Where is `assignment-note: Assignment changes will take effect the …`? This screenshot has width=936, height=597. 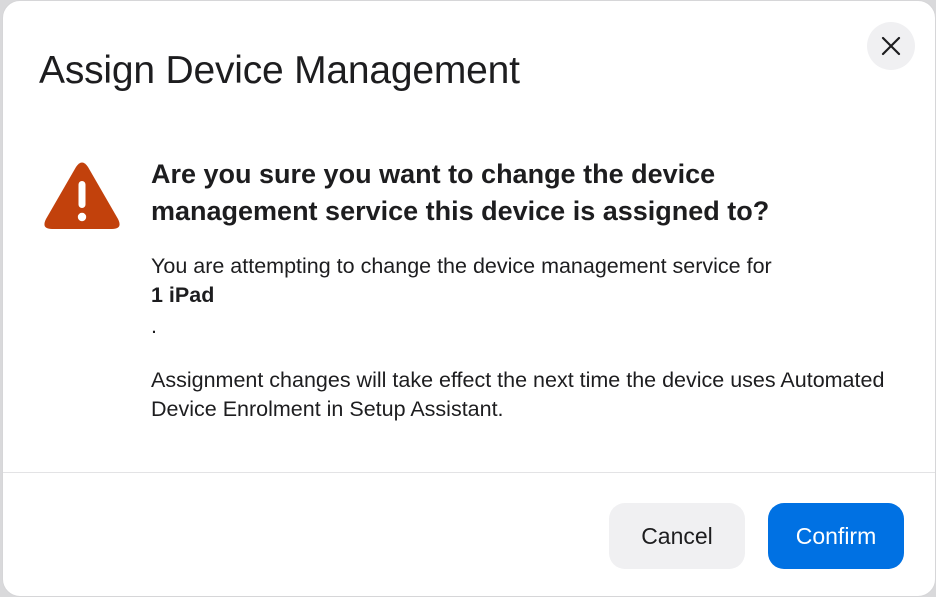 assignment-note: Assignment changes will take effect the … is located at coordinates (518, 394).